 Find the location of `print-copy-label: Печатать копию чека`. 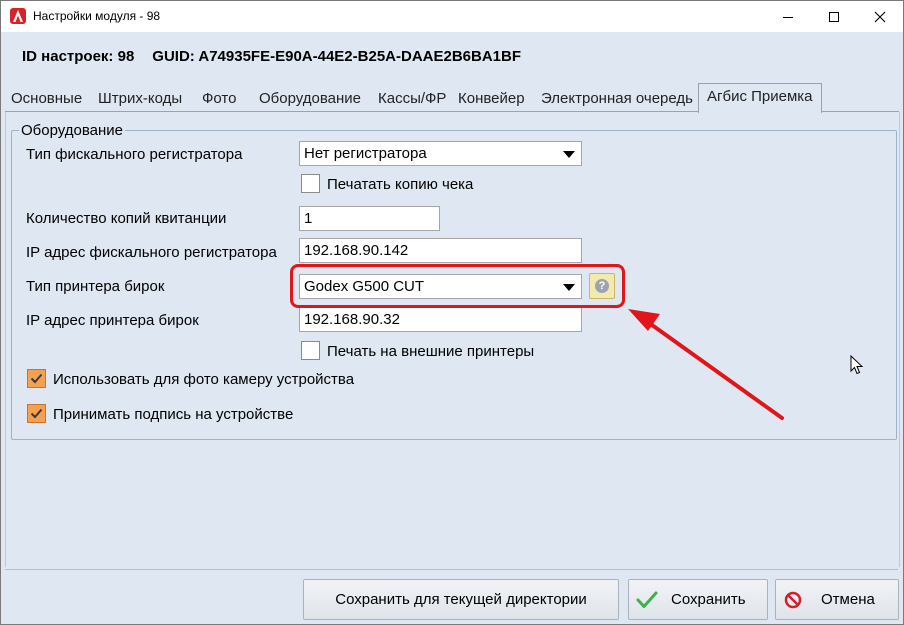

print-copy-label: Печатать копию чека is located at coordinates (400, 184).